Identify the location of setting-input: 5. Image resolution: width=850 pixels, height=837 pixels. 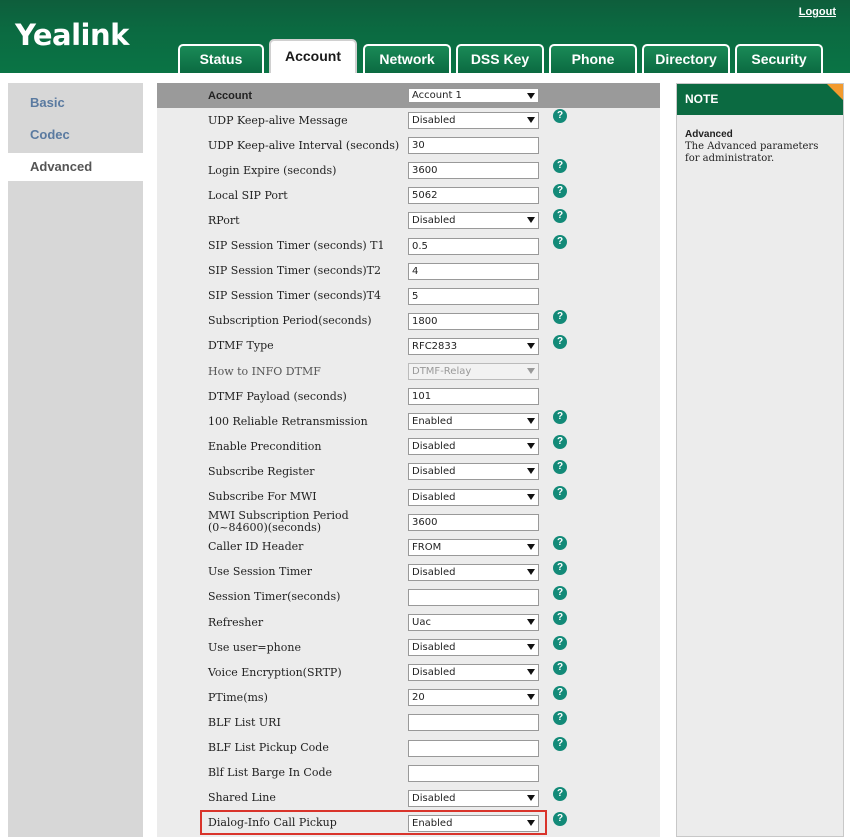
(473, 296).